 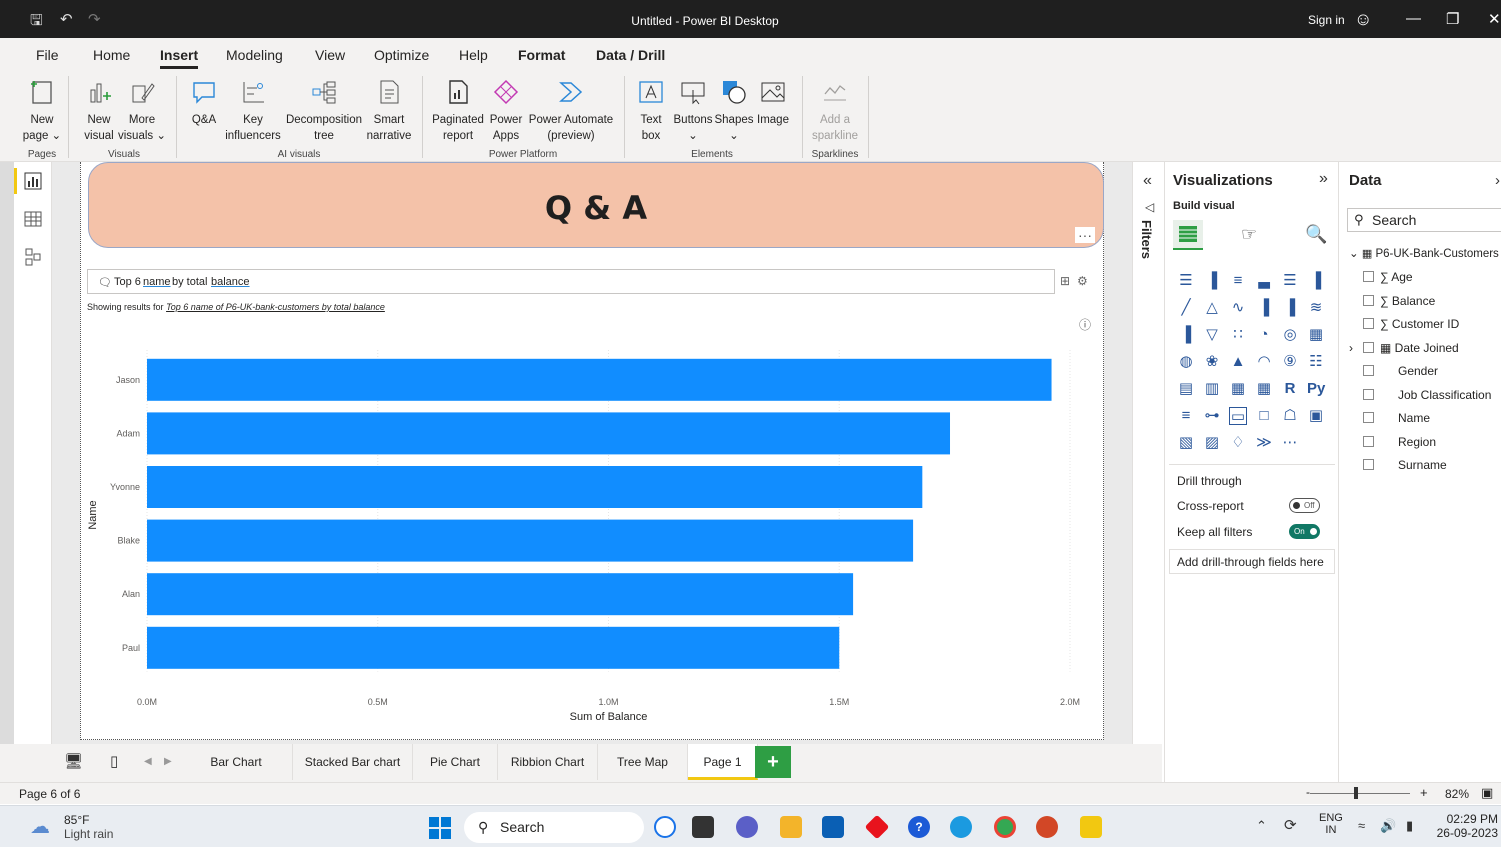 What do you see at coordinates (835, 111) in the screenshot?
I see `add-sparkline-button: Add a sparkline` at bounding box center [835, 111].